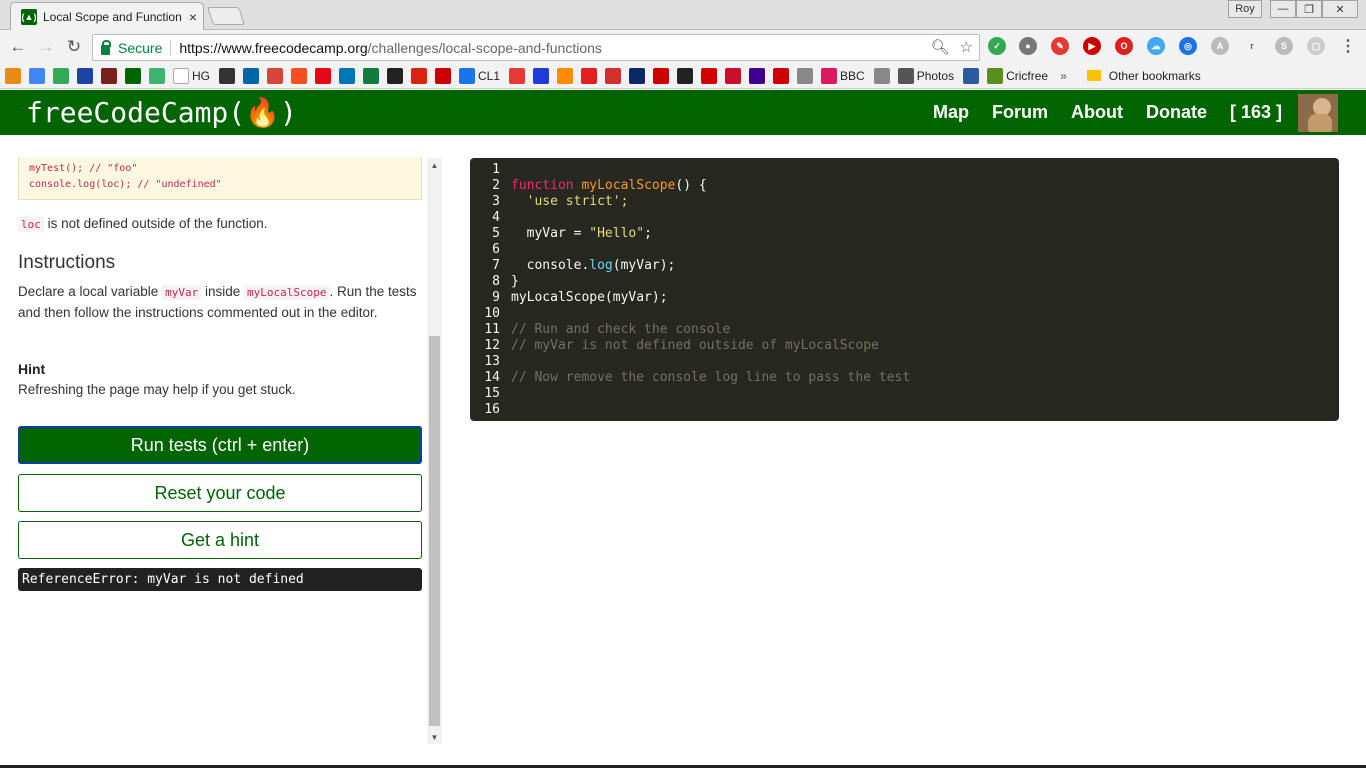 The image size is (1366, 768). Describe the element at coordinates (46, 47) in the screenshot. I see `forward-arrow-icon: →` at that location.